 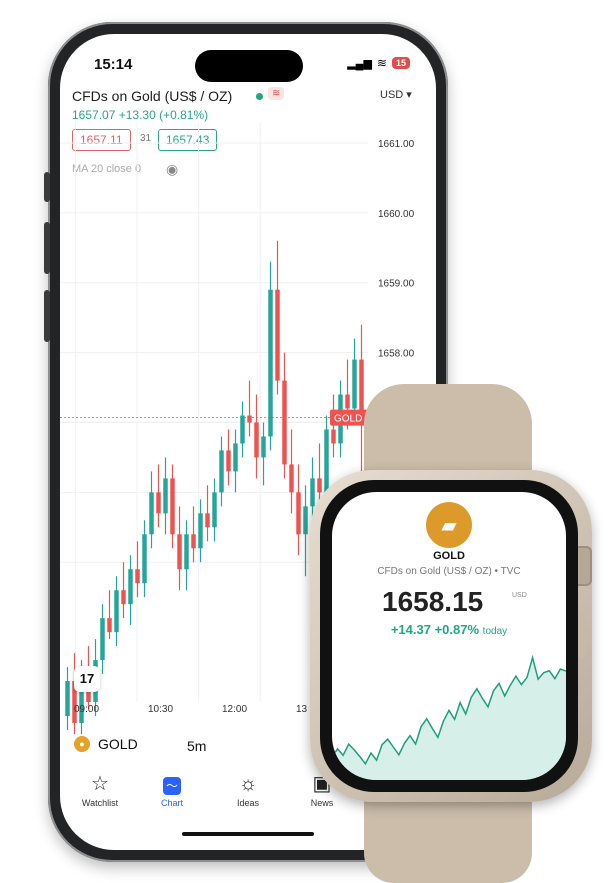 I want to click on last-price: 1657.07, so click(x=94, y=115).